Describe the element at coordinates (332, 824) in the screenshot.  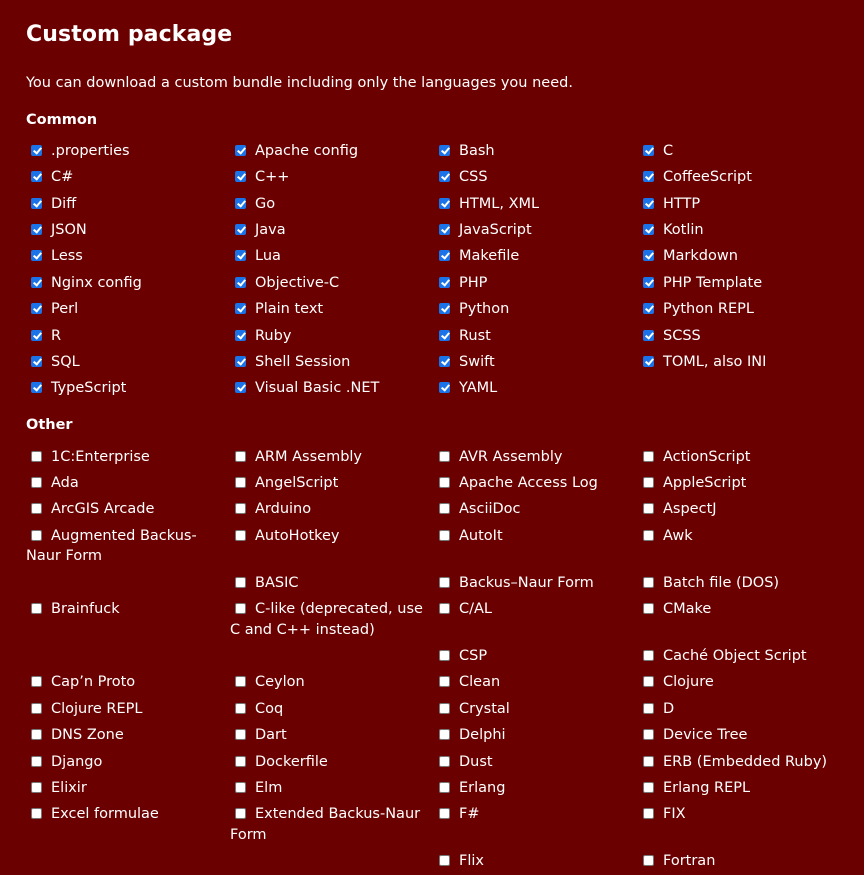
I see `language-option-extended-backus-naur-form: Extended Backus-Naur Form` at that location.